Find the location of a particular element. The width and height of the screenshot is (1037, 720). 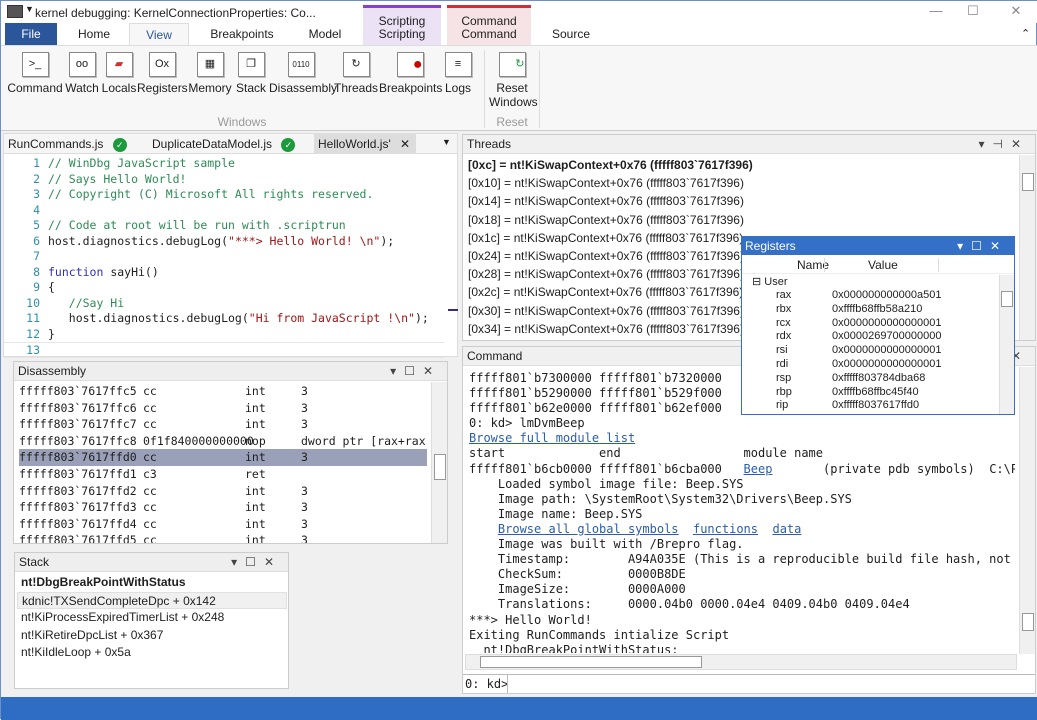

command-link: data is located at coordinates (786, 529).